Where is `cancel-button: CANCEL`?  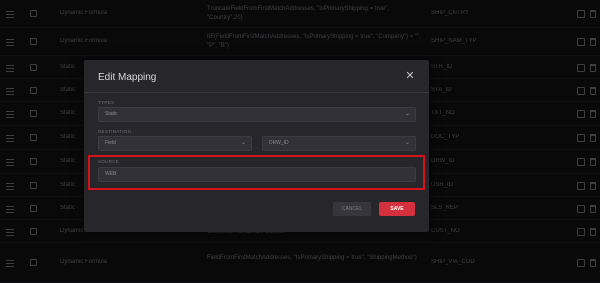
cancel-button: CANCEL is located at coordinates (352, 209).